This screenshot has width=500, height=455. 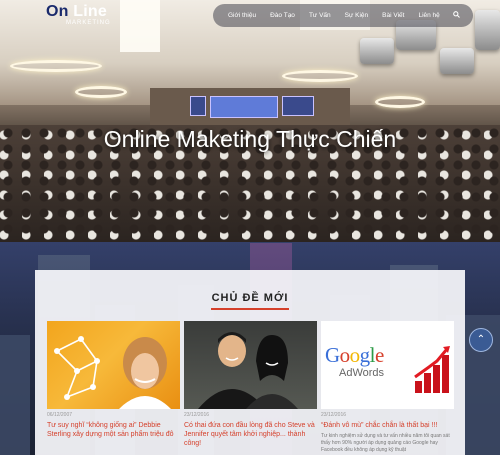 I want to click on logo-text: On Line, so click(x=78, y=12).